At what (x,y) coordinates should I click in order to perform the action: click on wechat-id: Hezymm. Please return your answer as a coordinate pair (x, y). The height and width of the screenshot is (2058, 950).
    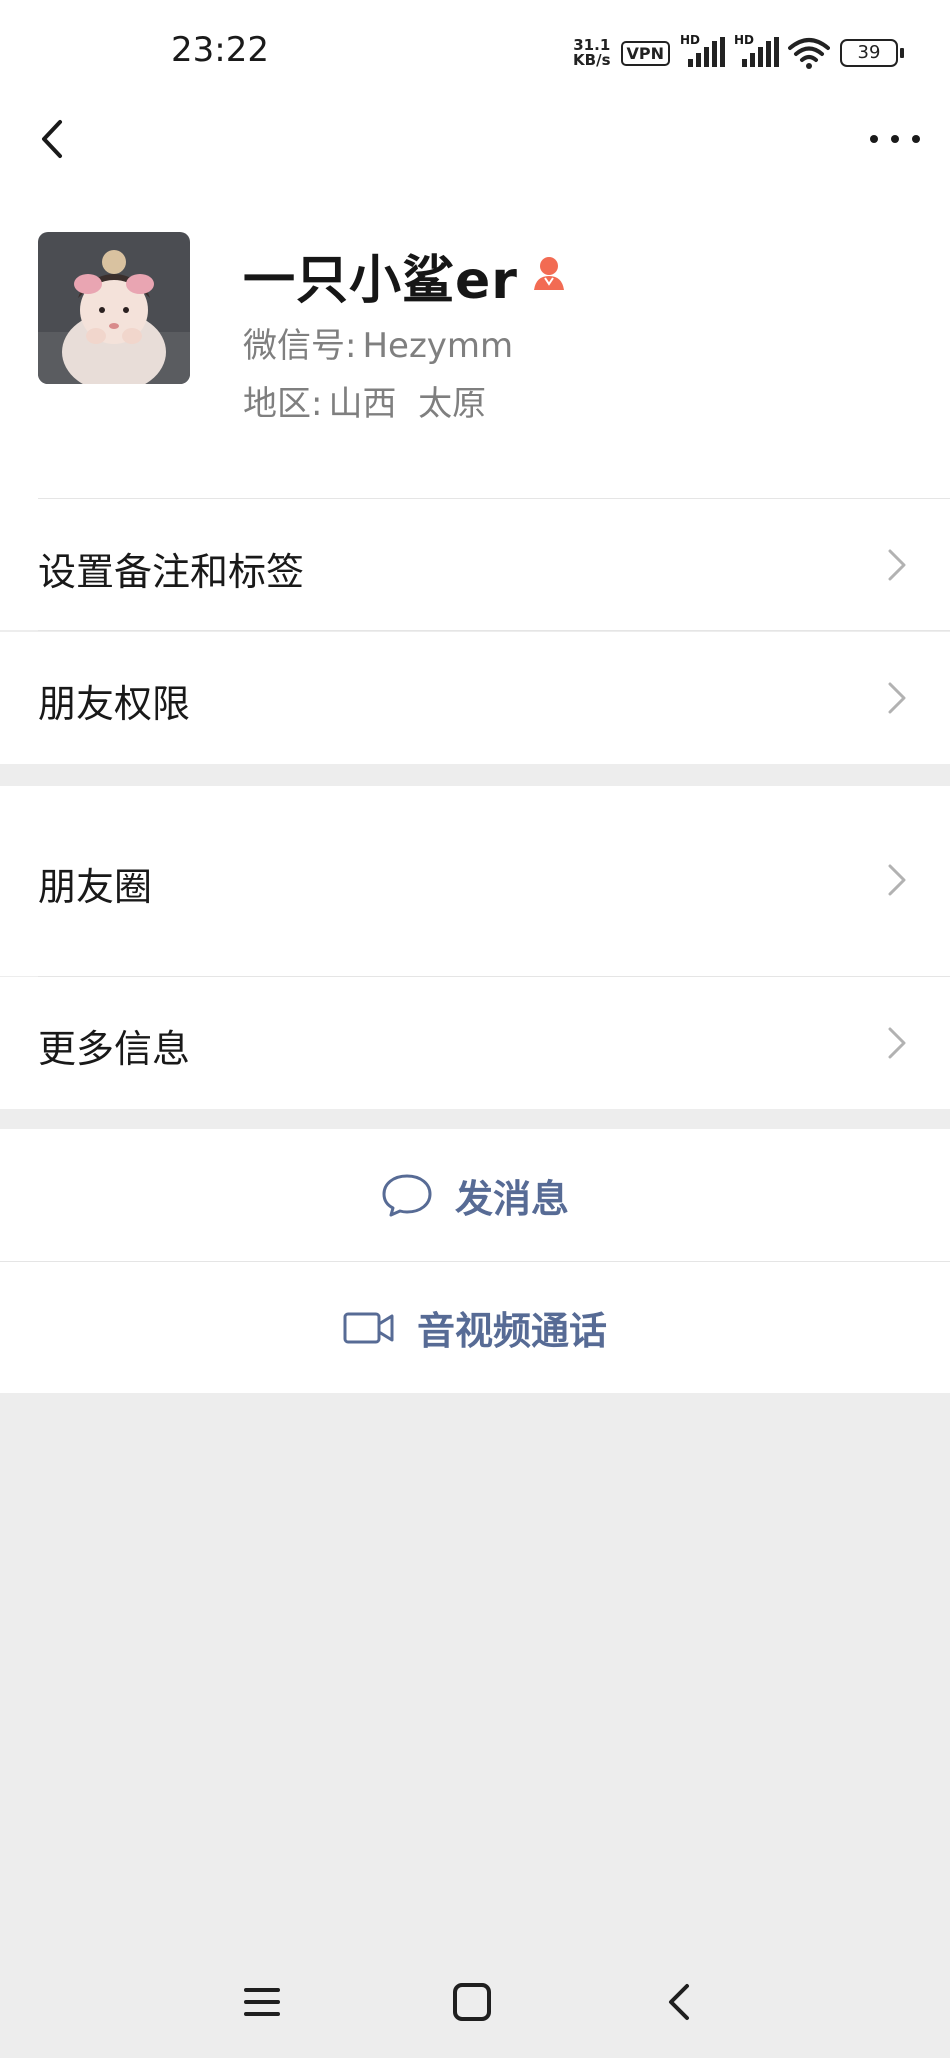
    Looking at the image, I should click on (438, 346).